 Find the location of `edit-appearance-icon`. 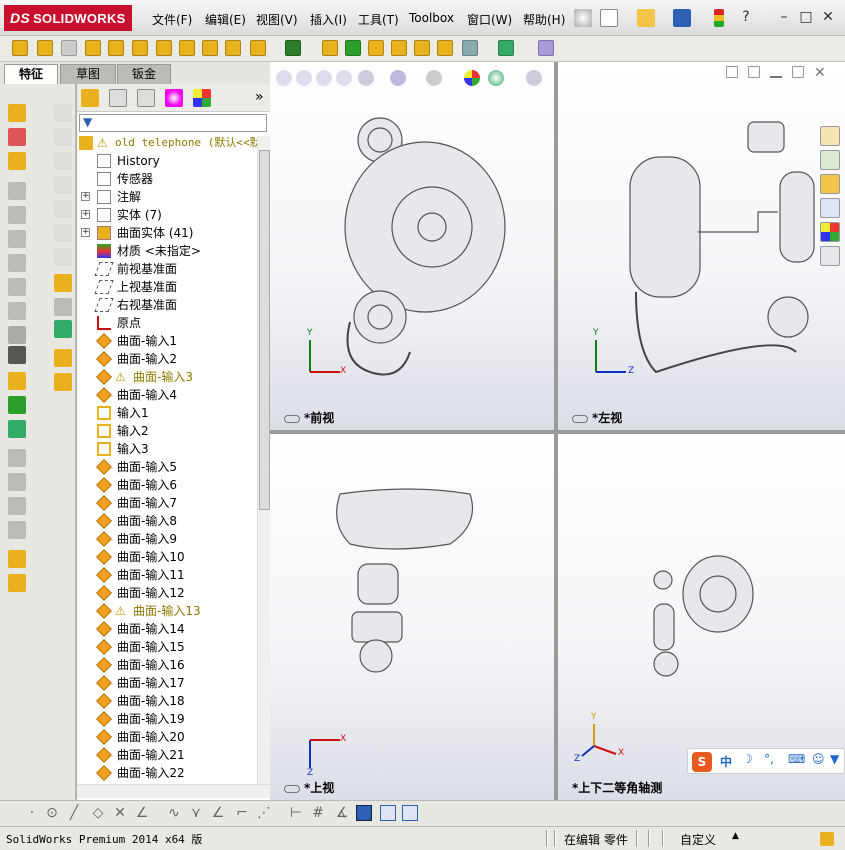

edit-appearance-icon is located at coordinates (472, 78).